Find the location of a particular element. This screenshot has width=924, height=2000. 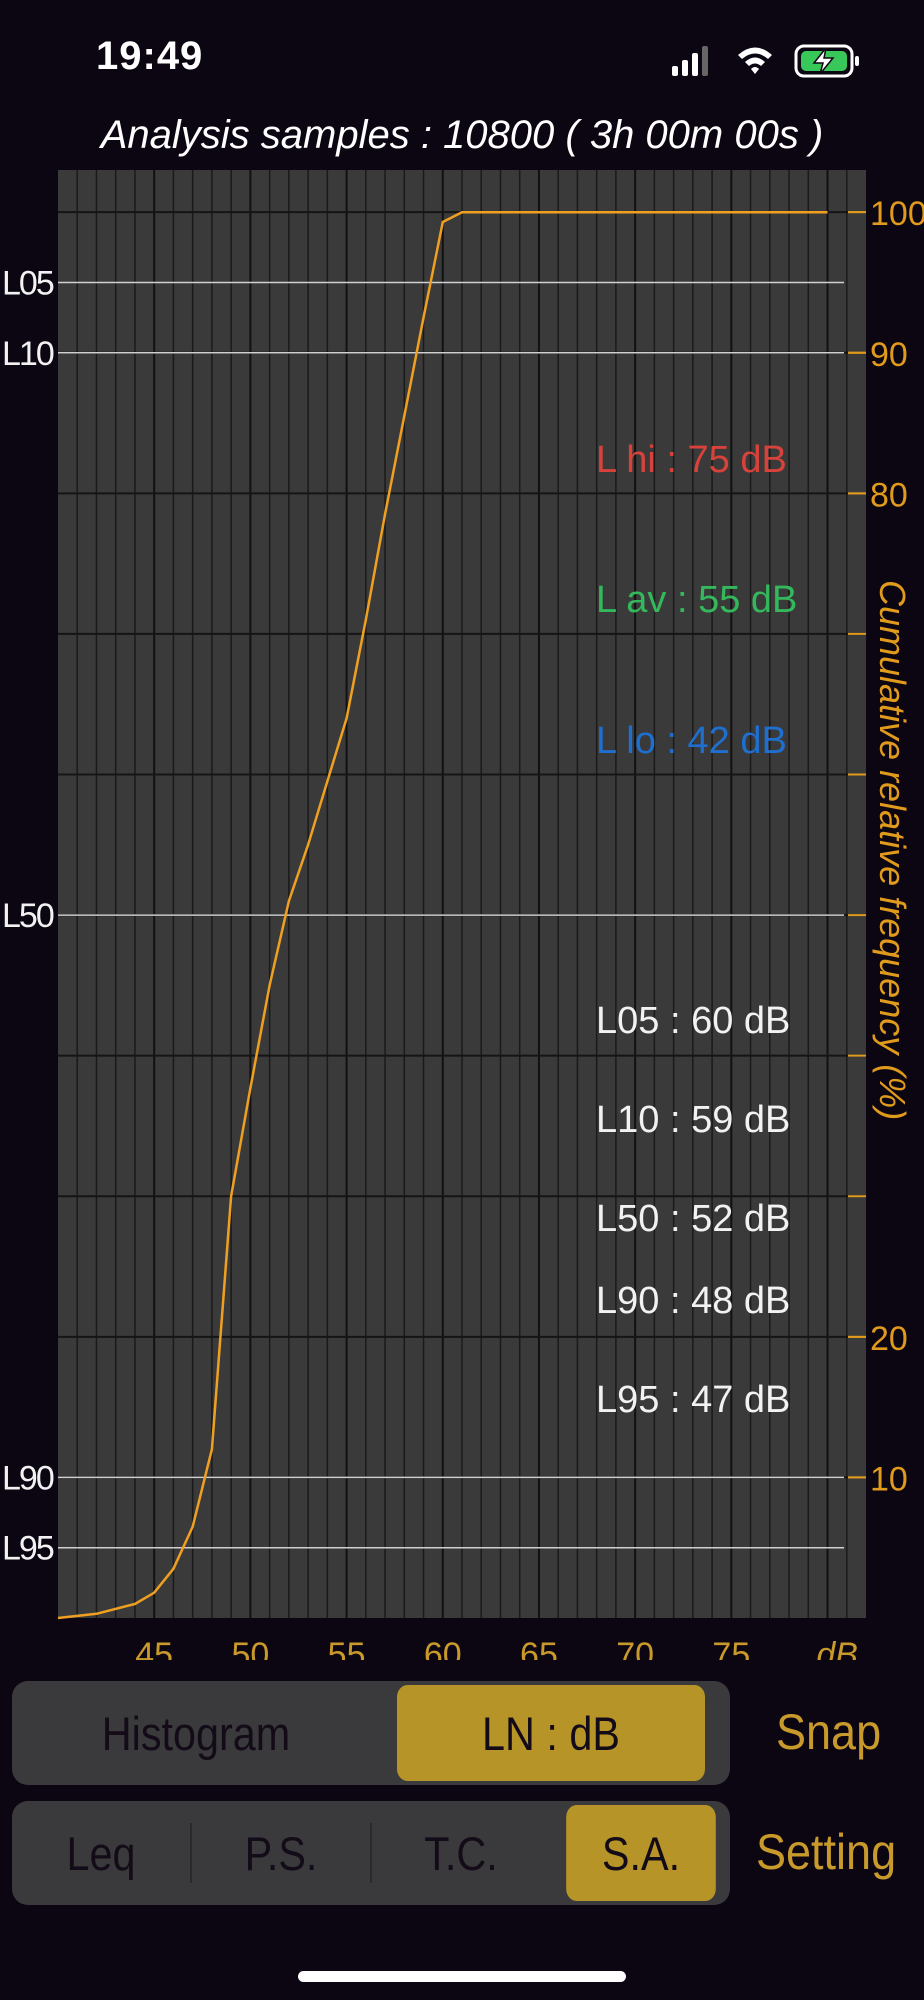

ln-db-segment: LN : dB is located at coordinates (551, 1733).